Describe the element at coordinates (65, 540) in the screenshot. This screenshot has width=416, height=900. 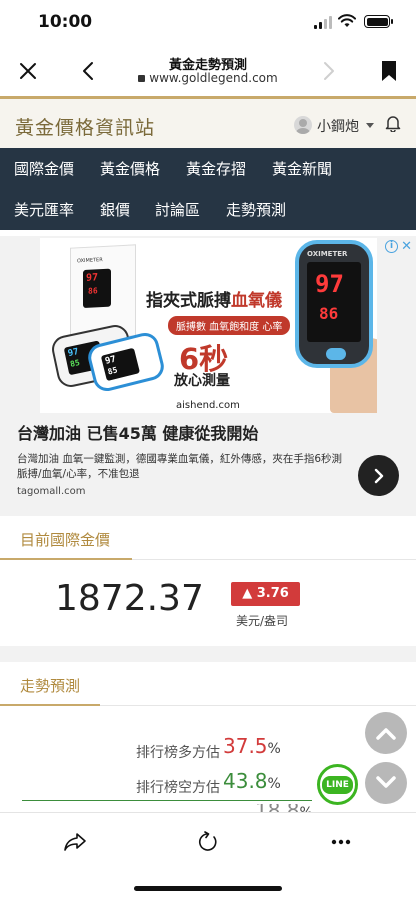
I see `gold-price-section-title: 目前國際金價` at that location.